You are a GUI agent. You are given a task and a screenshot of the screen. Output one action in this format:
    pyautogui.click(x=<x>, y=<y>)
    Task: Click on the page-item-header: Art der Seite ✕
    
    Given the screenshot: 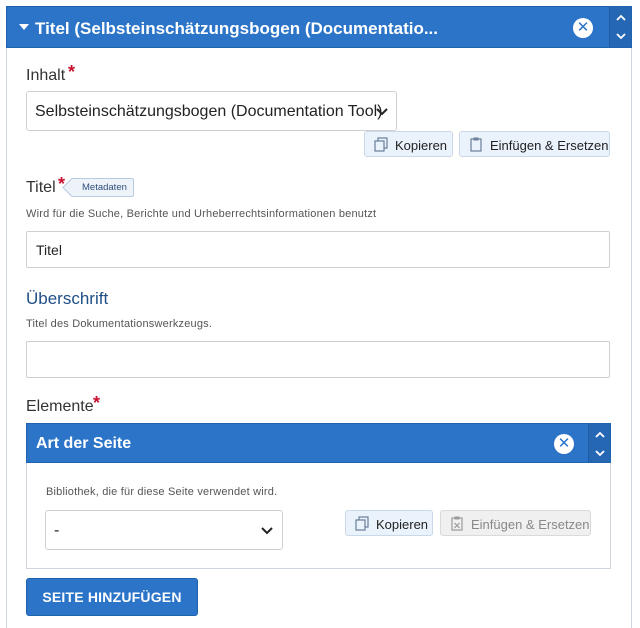 What is the action you would take?
    pyautogui.click(x=318, y=443)
    